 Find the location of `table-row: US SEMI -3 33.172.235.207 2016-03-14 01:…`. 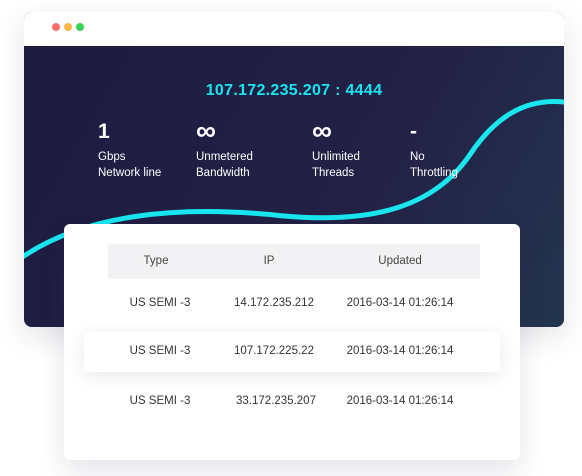

table-row: US SEMI -3 33.172.235.207 2016-03-14 01:… is located at coordinates (292, 402).